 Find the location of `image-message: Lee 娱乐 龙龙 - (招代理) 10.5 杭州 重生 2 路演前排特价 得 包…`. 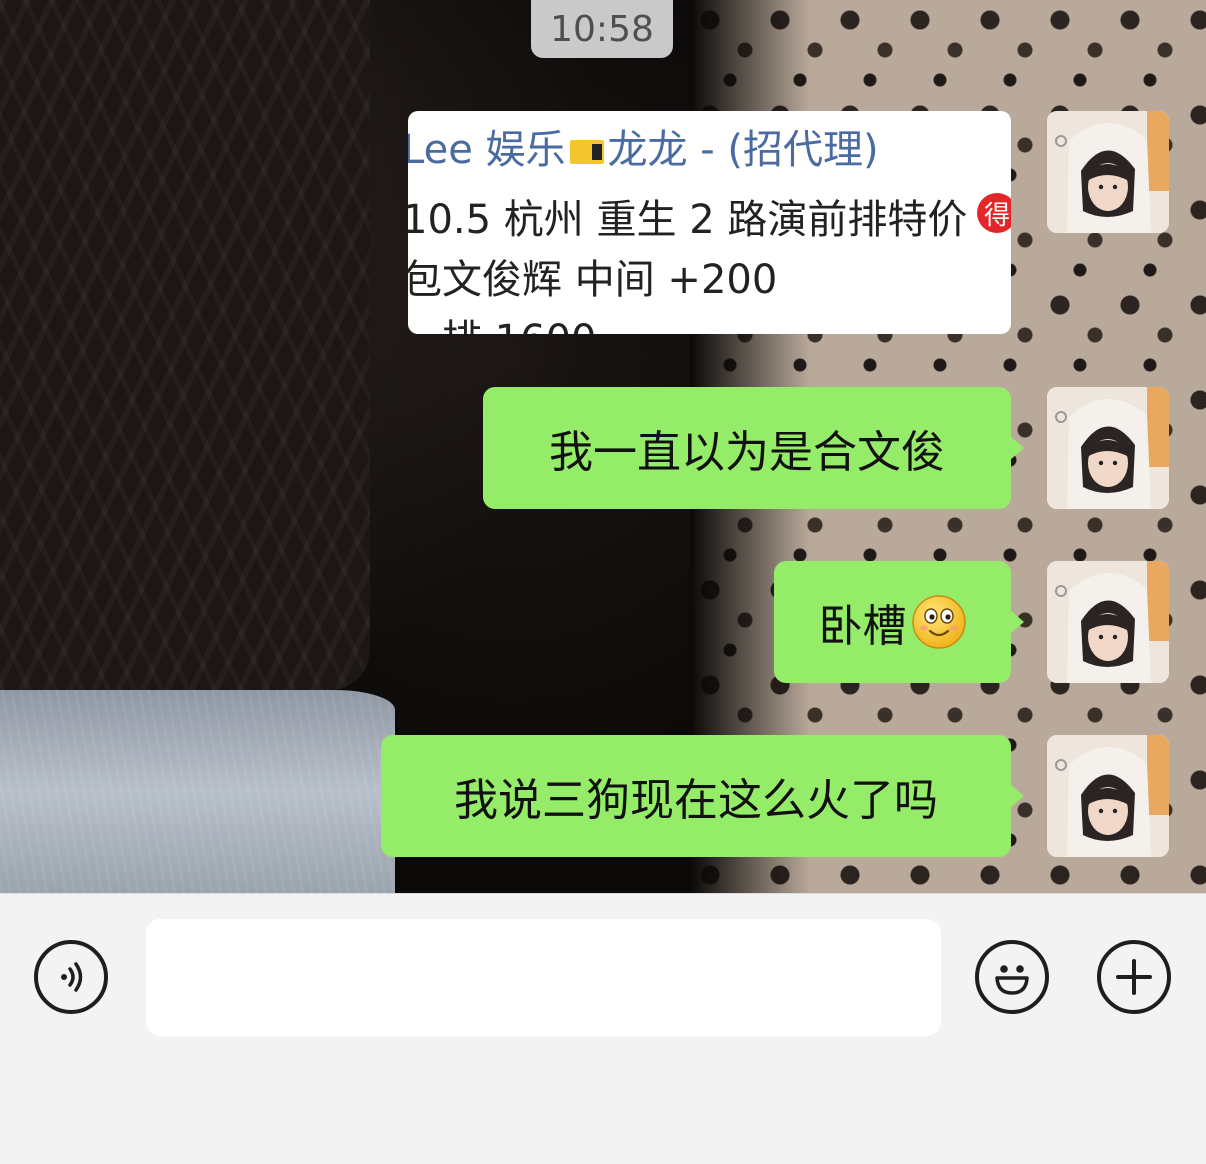

image-message: Lee 娱乐 龙龙 - (招代理) 10.5 杭州 重生 2 路演前排特价 得 包… is located at coordinates (709, 222).